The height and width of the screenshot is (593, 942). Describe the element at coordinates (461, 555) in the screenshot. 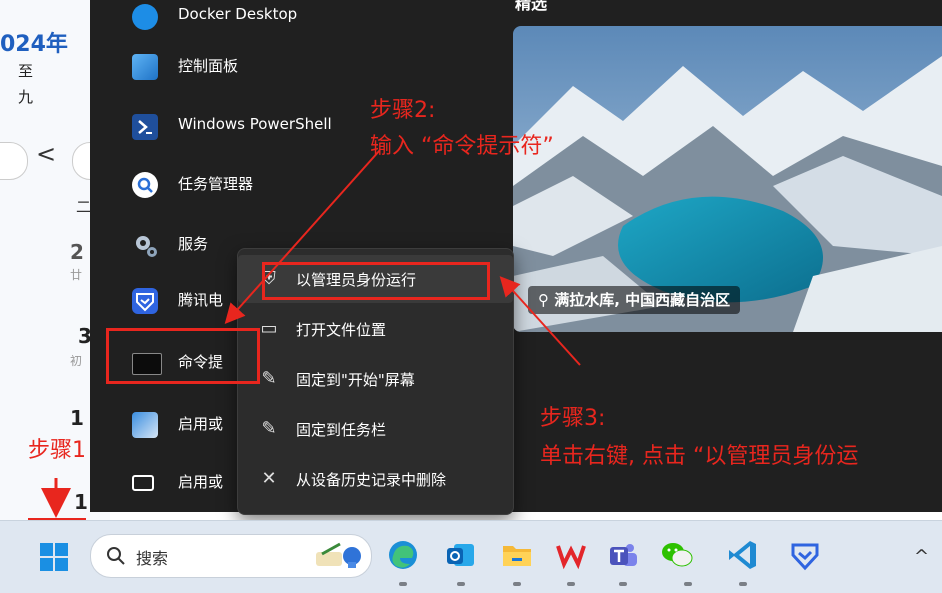

I see `outlook-icon` at that location.